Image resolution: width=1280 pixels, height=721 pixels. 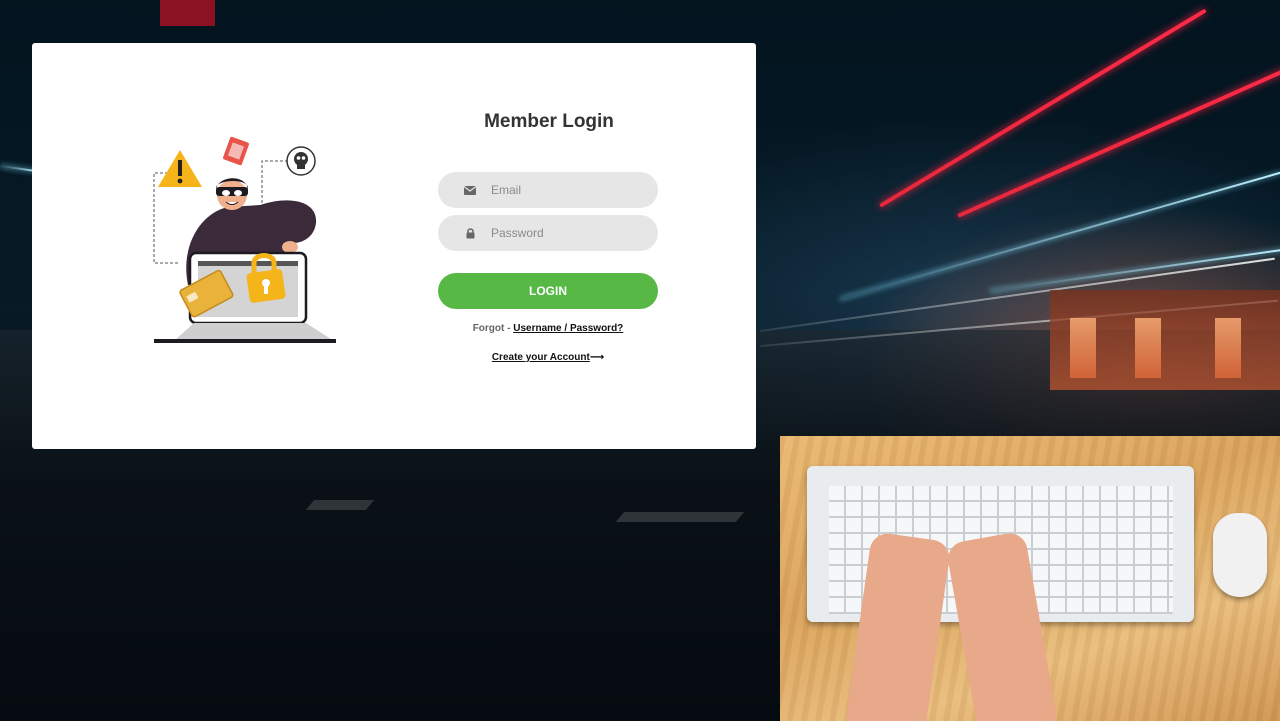 What do you see at coordinates (1240, 555) in the screenshot?
I see `mouse-image` at bounding box center [1240, 555].